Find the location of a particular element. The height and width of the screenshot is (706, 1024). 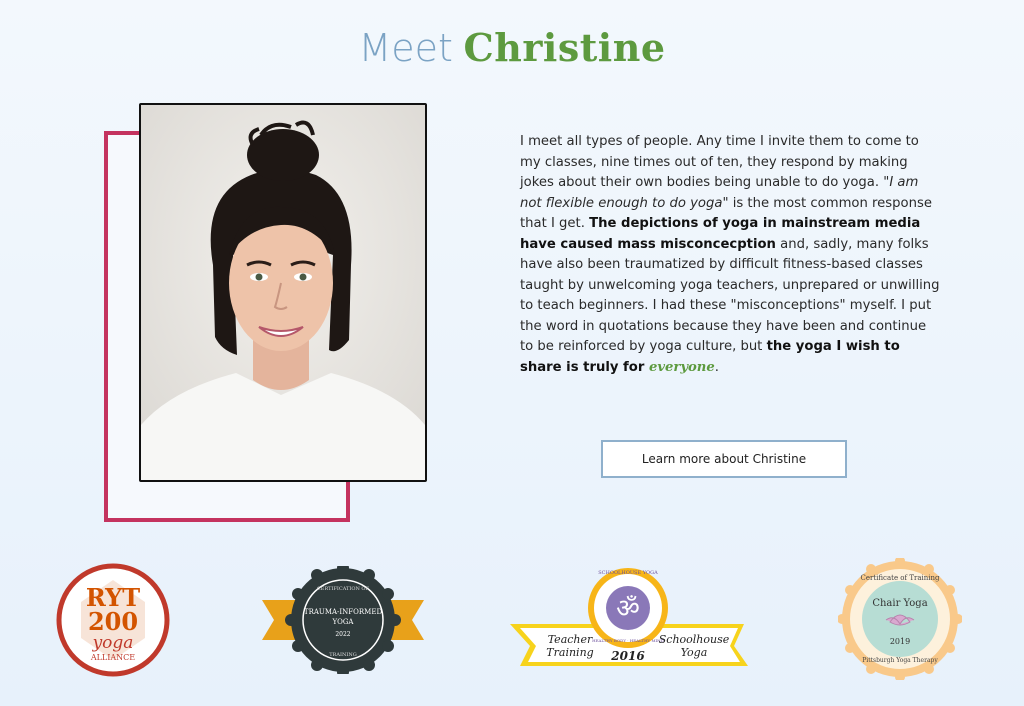

chair-title: Chair Yoga is located at coordinates (899, 603).